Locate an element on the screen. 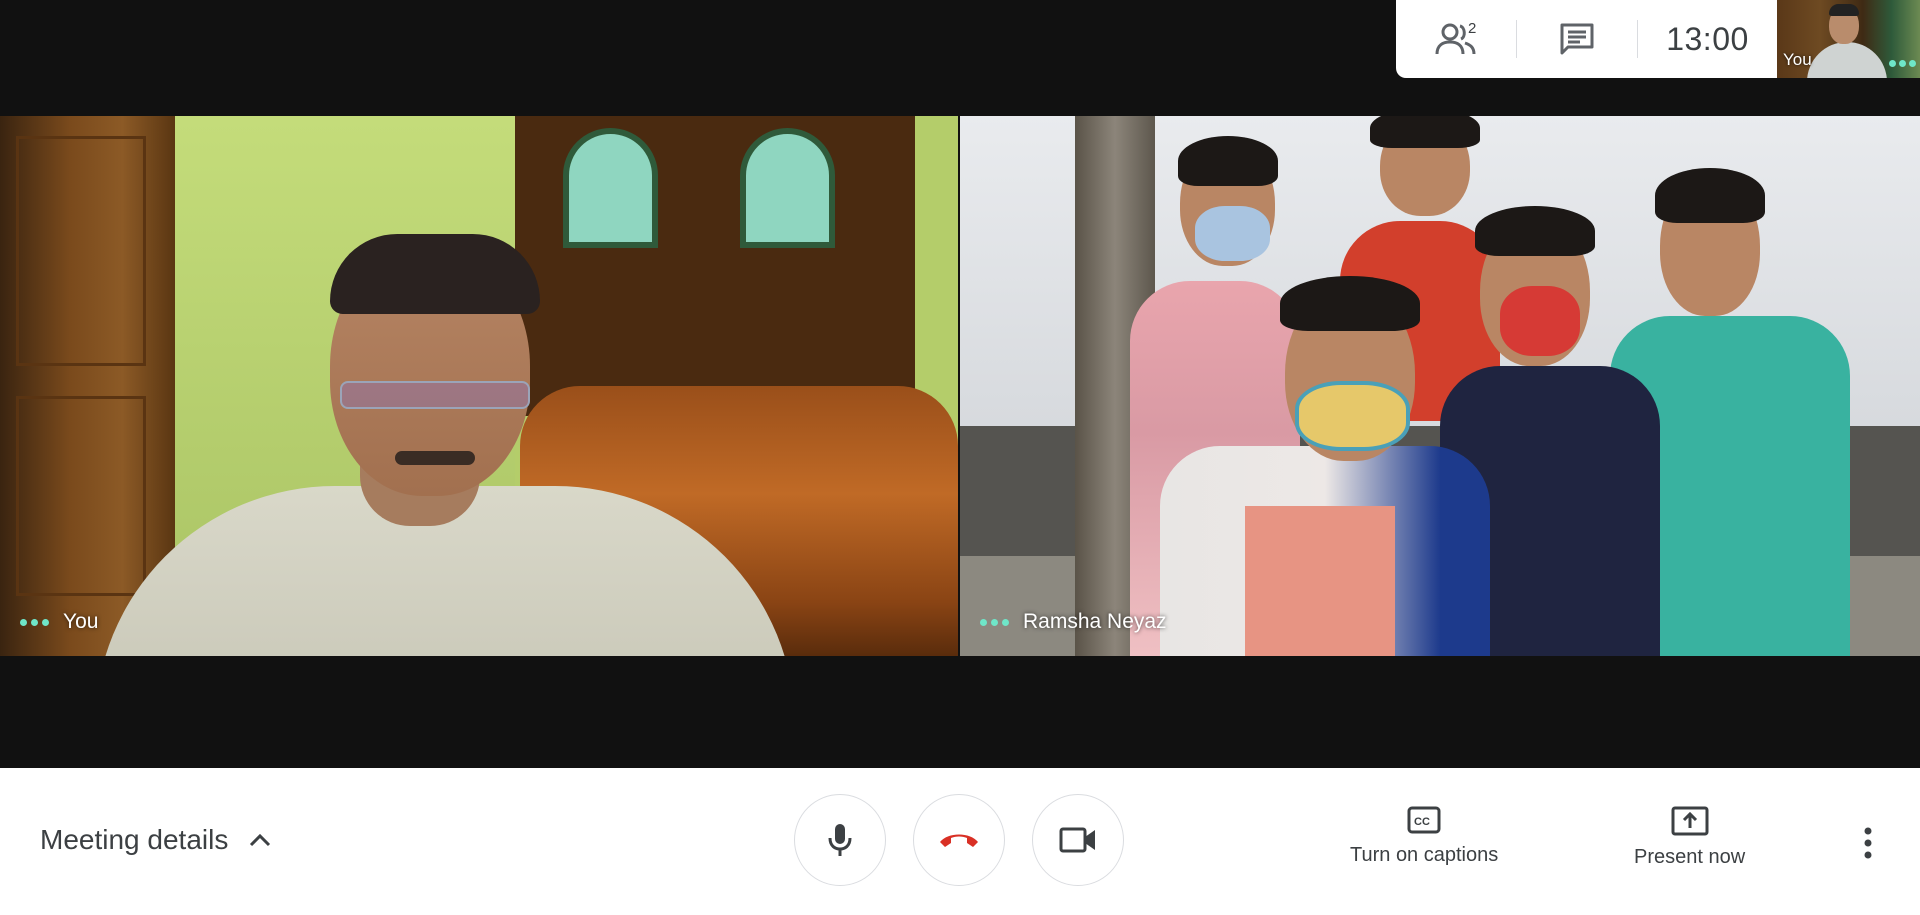  chat-button is located at coordinates (1577, 39).